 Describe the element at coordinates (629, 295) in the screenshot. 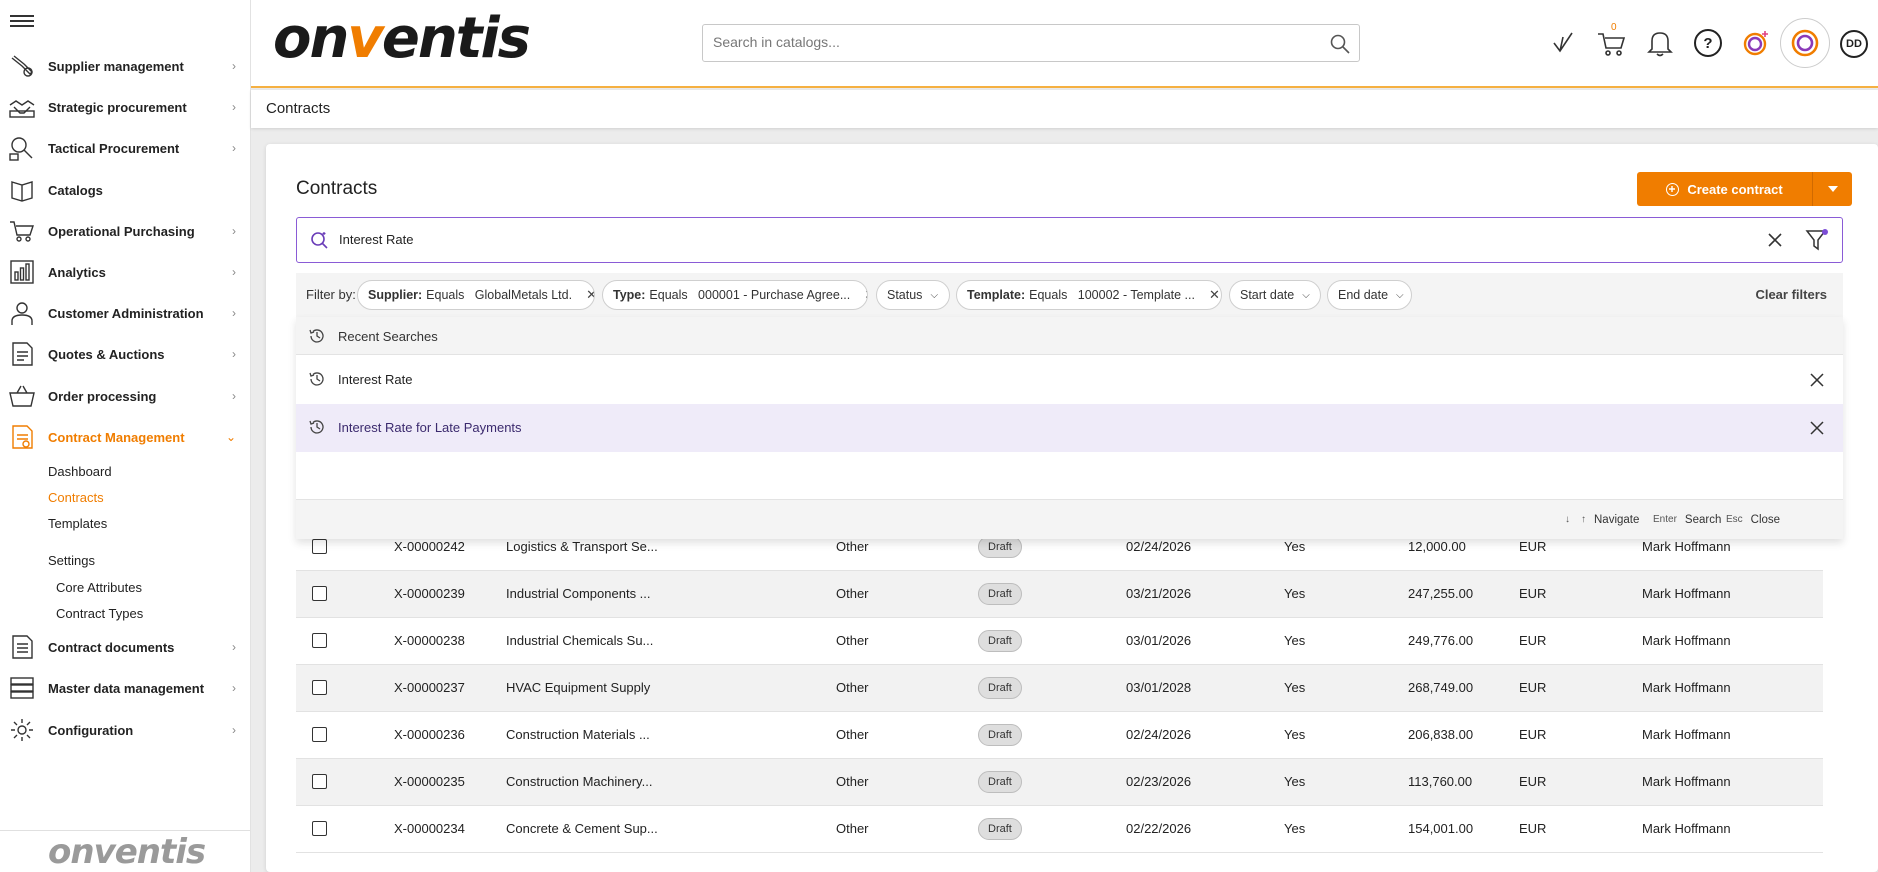

I see `chip-key: Type:` at that location.